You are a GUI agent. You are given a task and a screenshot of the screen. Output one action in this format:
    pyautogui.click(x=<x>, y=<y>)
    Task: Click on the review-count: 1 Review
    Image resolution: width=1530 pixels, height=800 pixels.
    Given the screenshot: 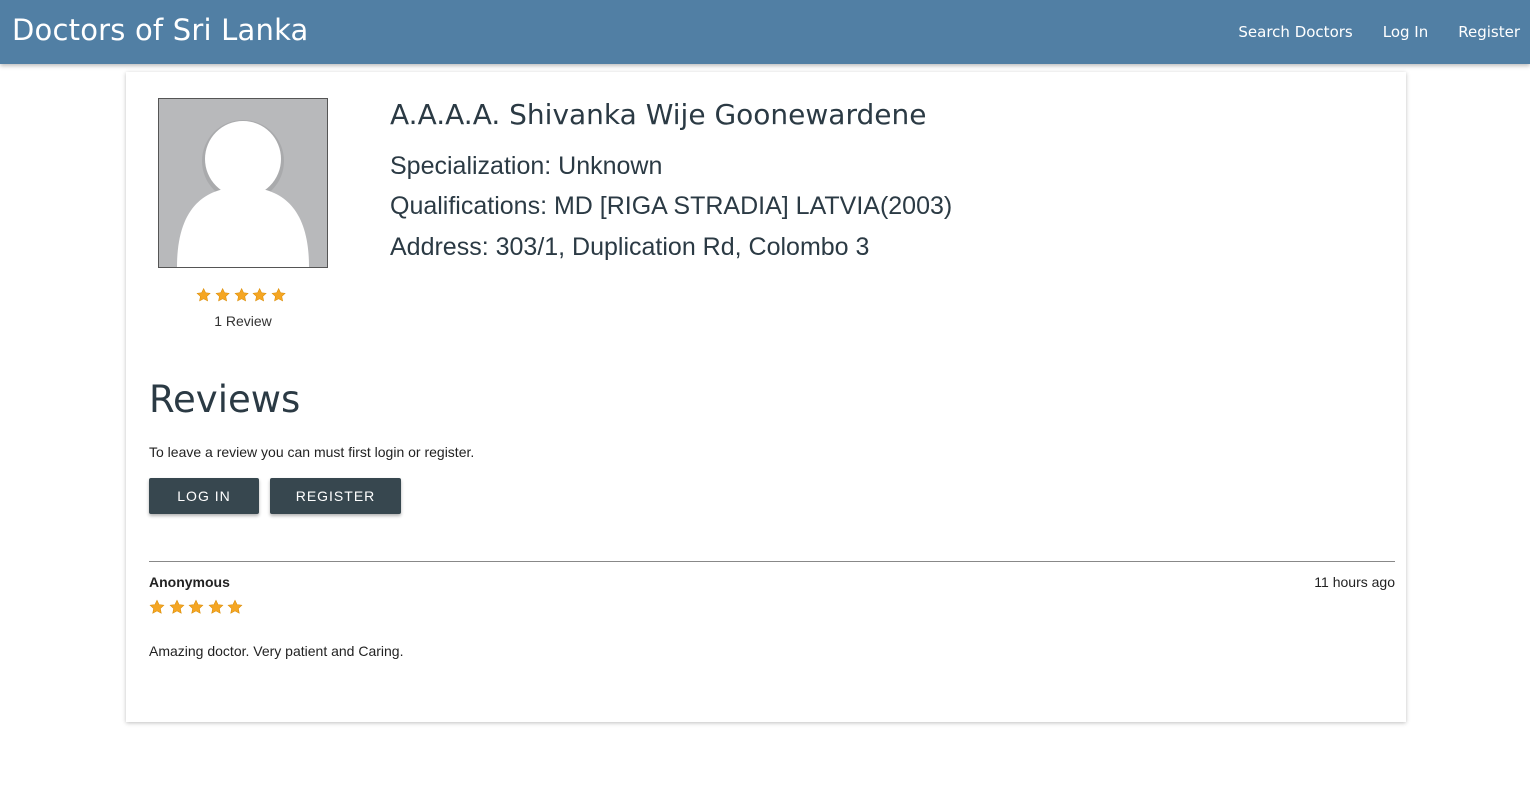 What is the action you would take?
    pyautogui.click(x=243, y=321)
    